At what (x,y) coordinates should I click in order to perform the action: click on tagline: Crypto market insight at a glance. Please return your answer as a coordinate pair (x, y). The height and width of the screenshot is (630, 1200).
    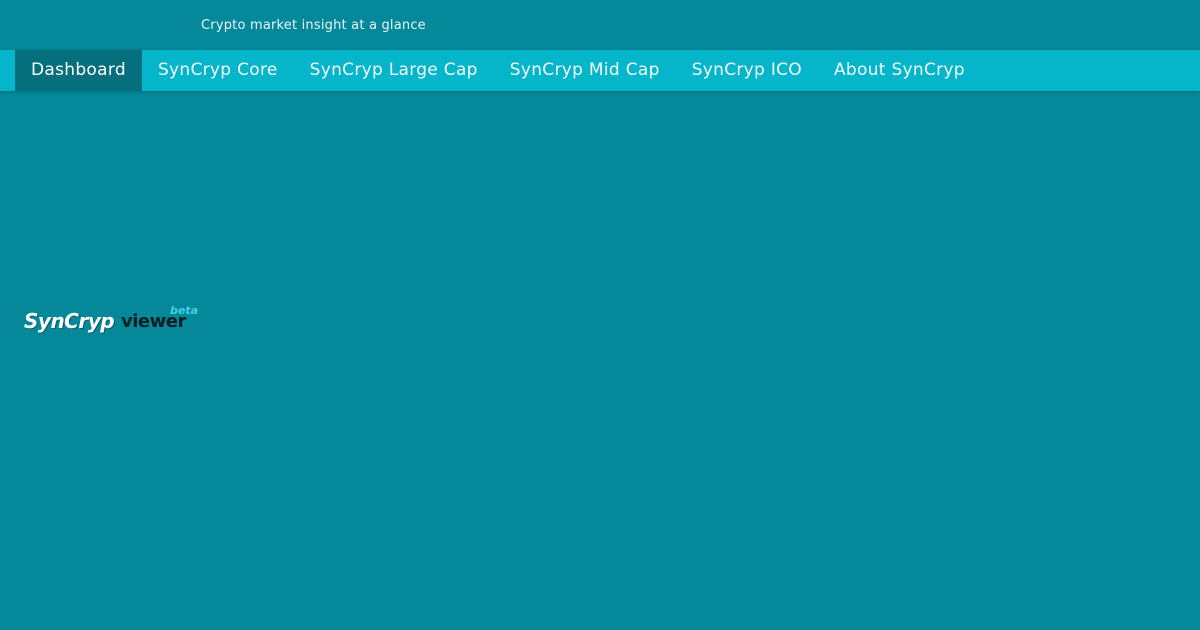
    Looking at the image, I should click on (313, 25).